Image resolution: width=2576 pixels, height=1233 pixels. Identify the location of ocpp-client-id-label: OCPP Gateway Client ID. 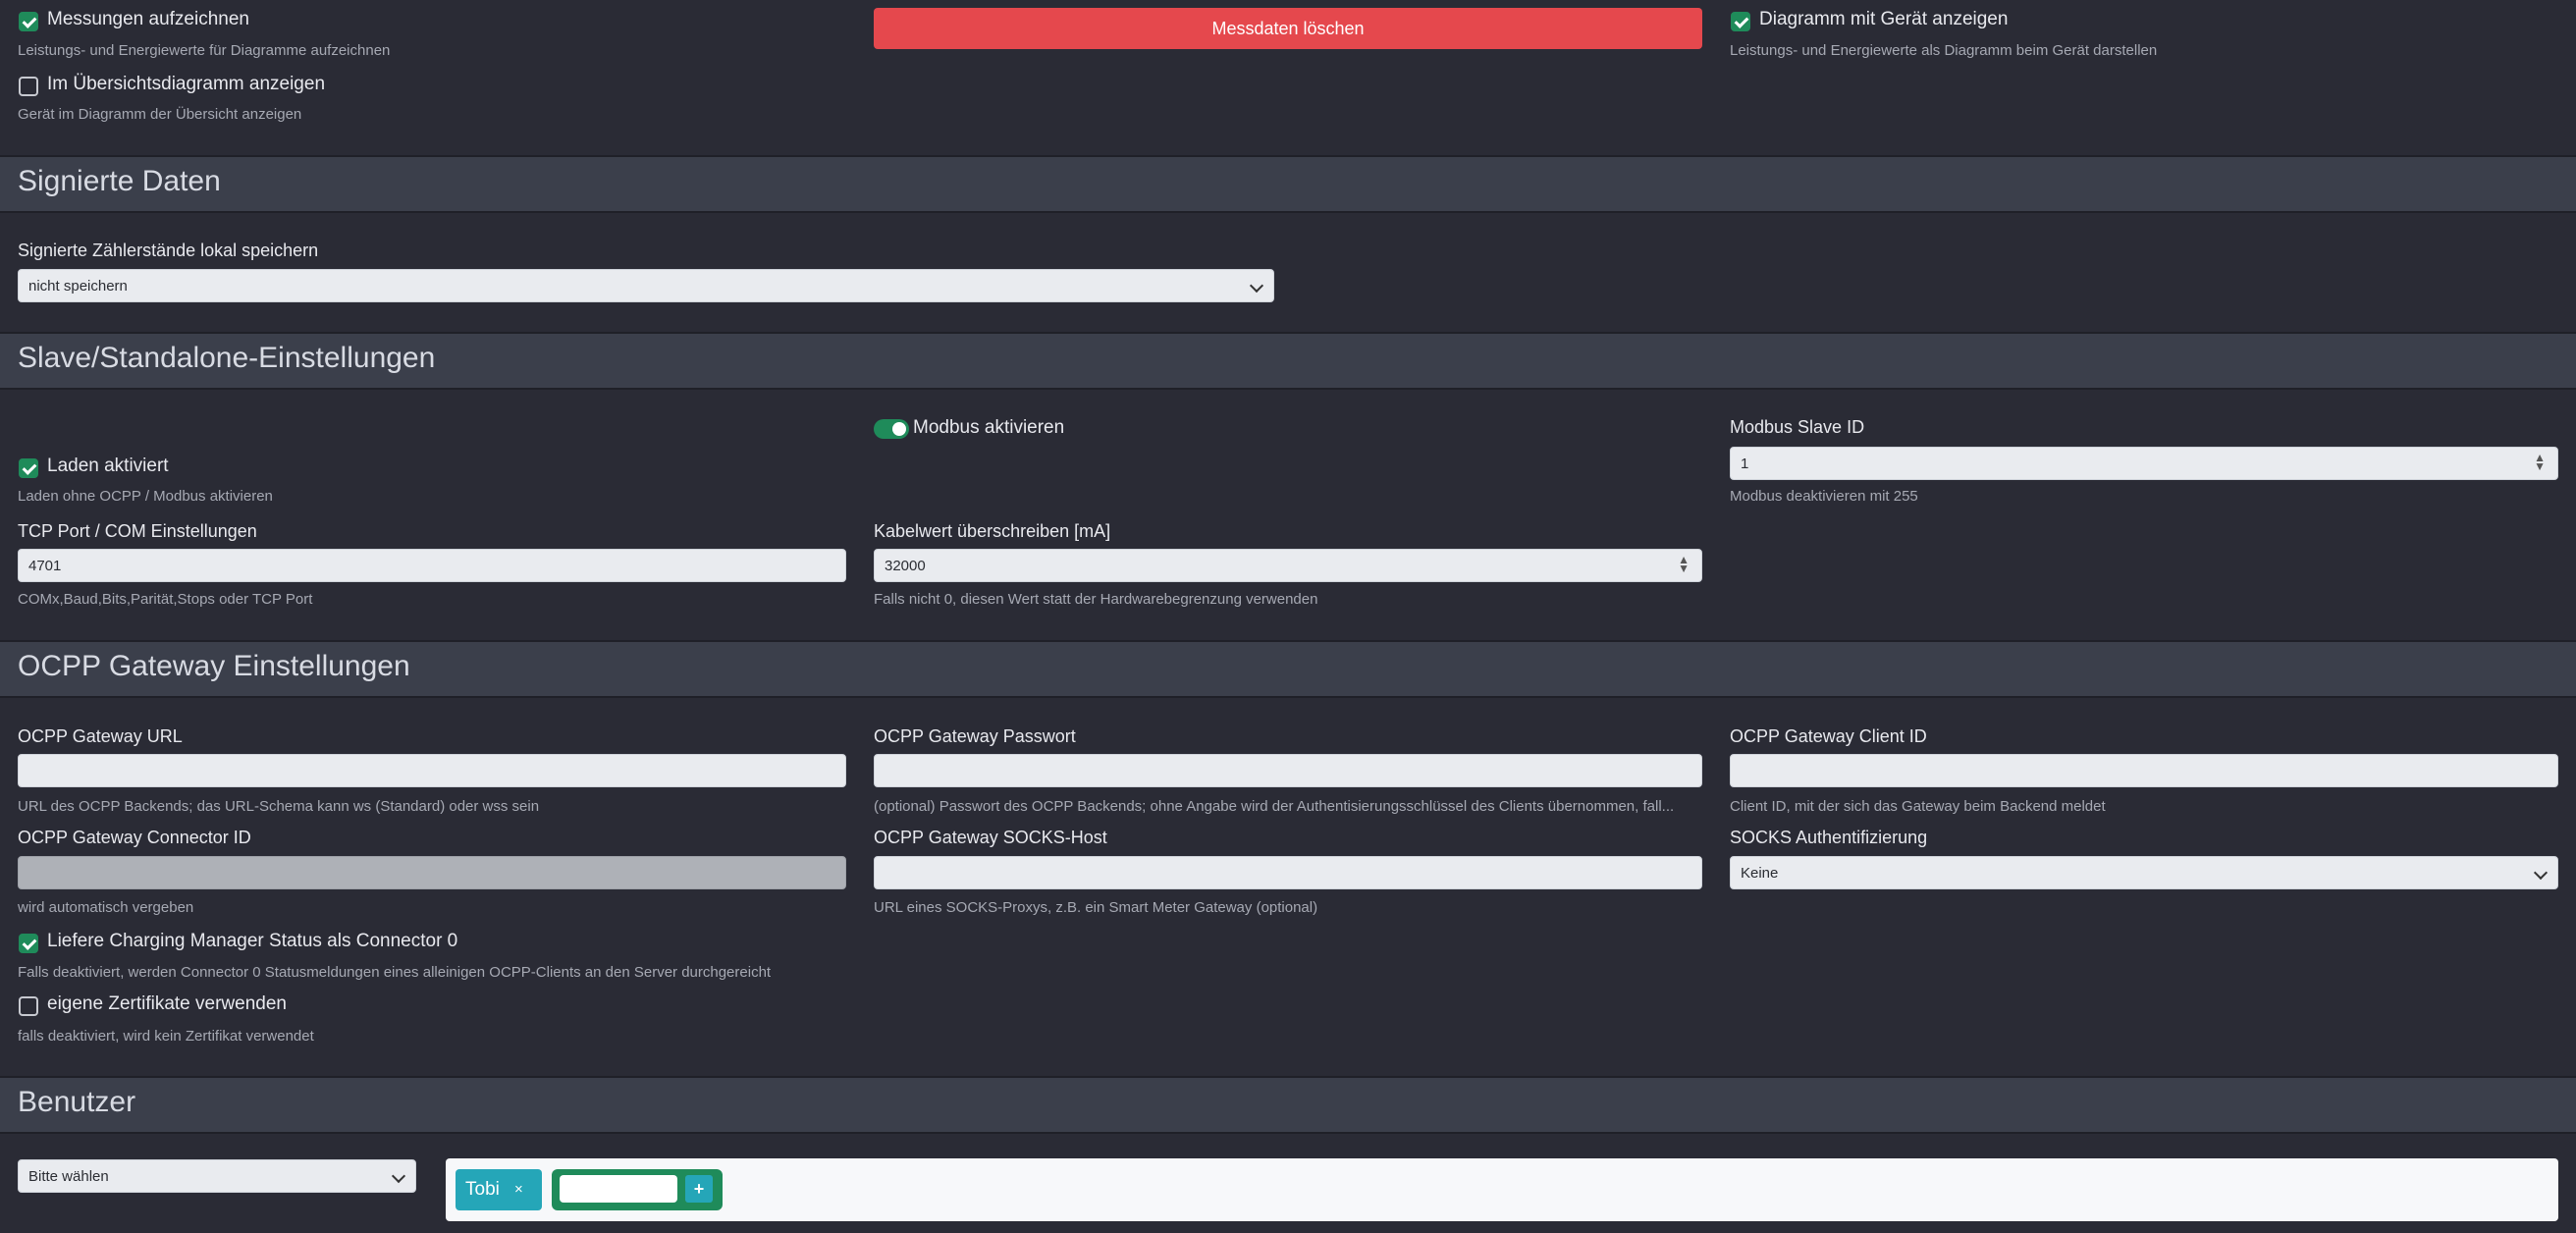
(1828, 736).